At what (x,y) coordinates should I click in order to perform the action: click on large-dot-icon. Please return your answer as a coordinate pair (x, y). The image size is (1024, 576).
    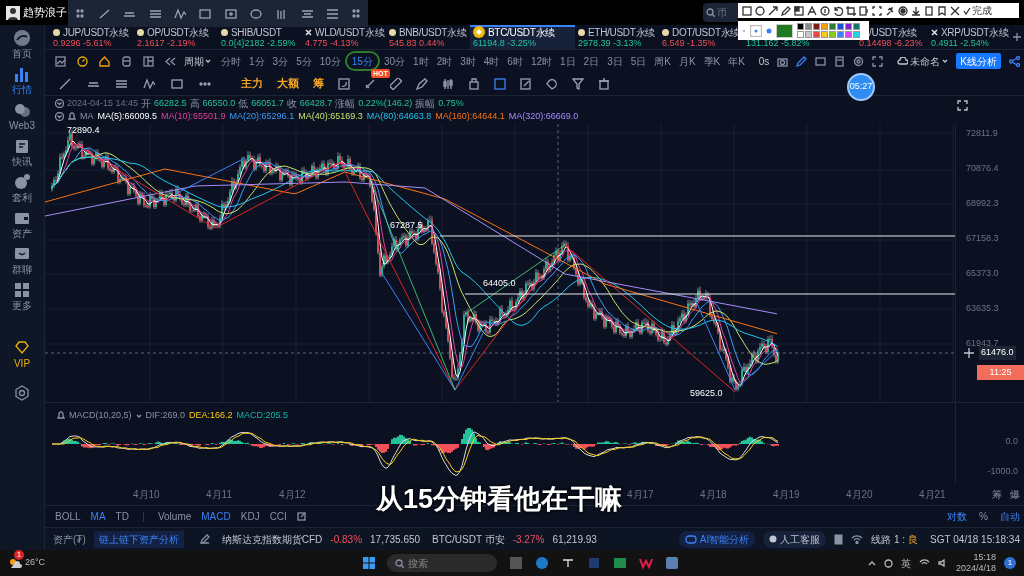
    Looking at the image, I should click on (769, 30).